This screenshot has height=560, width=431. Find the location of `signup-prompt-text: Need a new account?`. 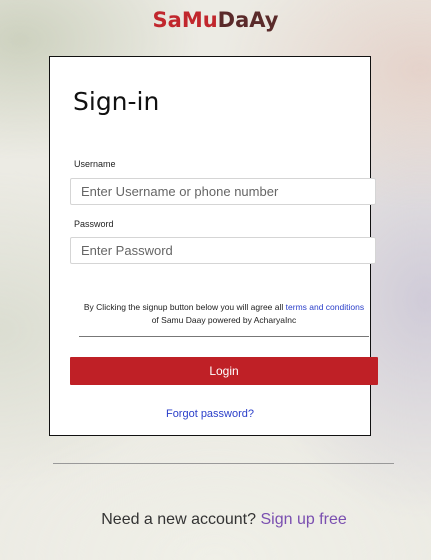

signup-prompt-text: Need a new account? is located at coordinates (179, 519).